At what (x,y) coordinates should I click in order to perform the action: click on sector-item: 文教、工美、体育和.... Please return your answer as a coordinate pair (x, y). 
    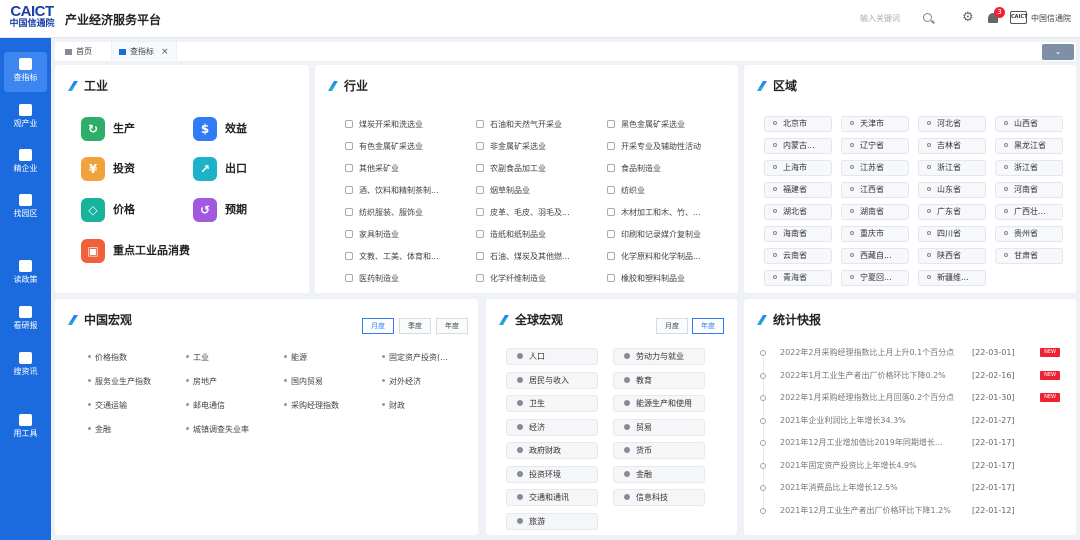
    Looking at the image, I should click on (409, 257).